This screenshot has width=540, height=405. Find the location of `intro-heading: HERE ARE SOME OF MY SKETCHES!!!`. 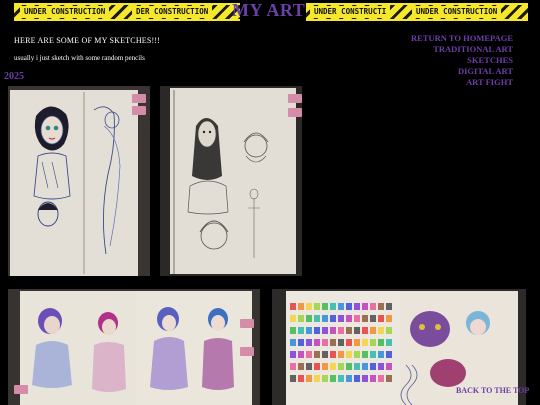

intro-heading: HERE ARE SOME OF MY SKETCHES!!! is located at coordinates (87, 40).